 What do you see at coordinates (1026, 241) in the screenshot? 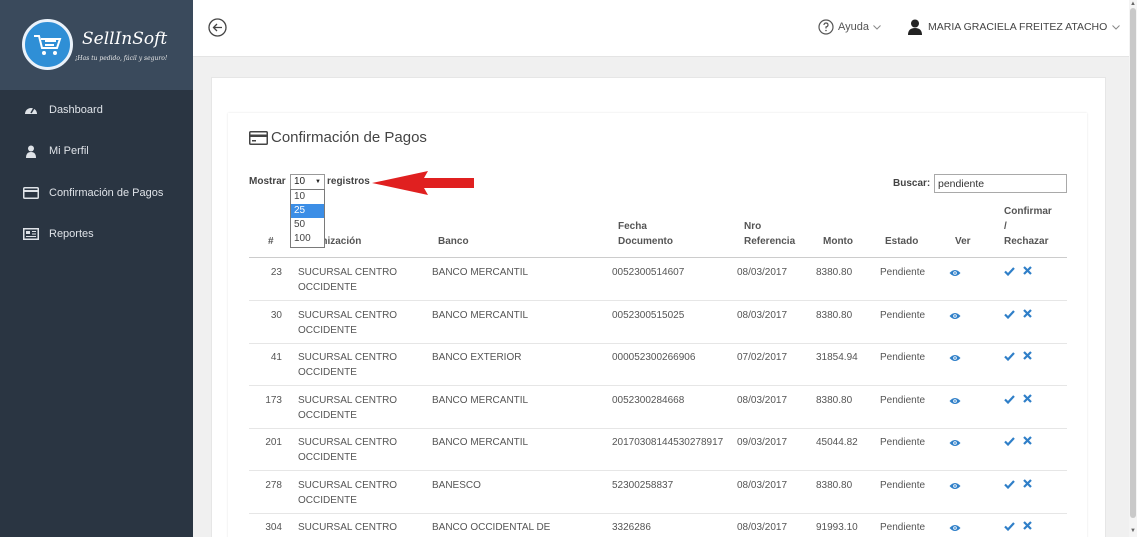
I see `col-header-confirmar-line3: Rechazar` at bounding box center [1026, 241].